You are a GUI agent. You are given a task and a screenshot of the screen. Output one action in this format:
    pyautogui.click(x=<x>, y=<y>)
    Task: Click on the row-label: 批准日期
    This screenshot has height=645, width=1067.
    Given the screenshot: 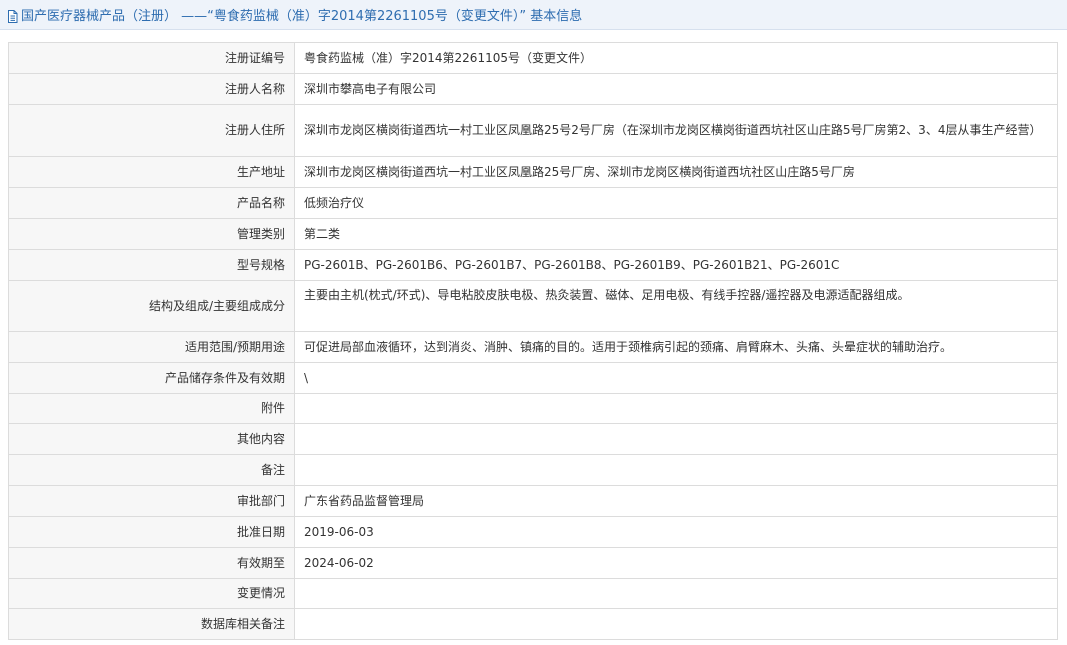 What is the action you would take?
    pyautogui.click(x=151, y=532)
    